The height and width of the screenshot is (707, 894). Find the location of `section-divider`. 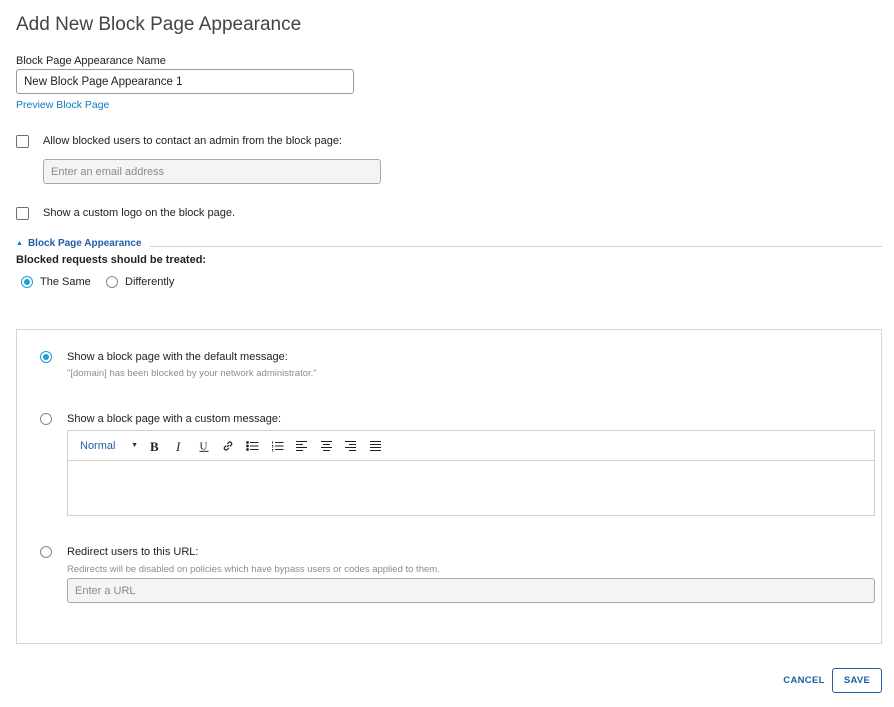

section-divider is located at coordinates (516, 246).